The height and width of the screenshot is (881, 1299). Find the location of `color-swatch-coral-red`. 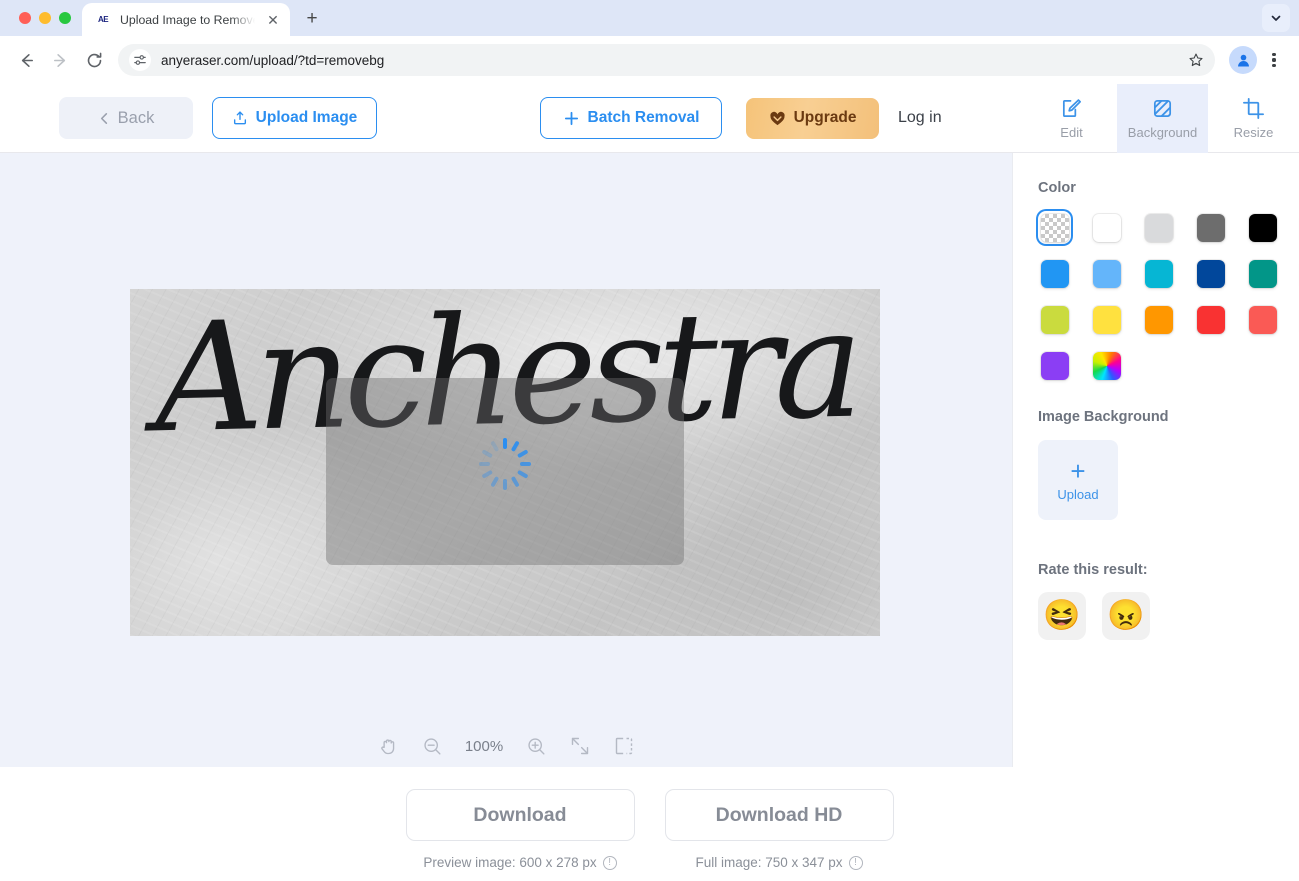

color-swatch-coral-red is located at coordinates (1262, 319).